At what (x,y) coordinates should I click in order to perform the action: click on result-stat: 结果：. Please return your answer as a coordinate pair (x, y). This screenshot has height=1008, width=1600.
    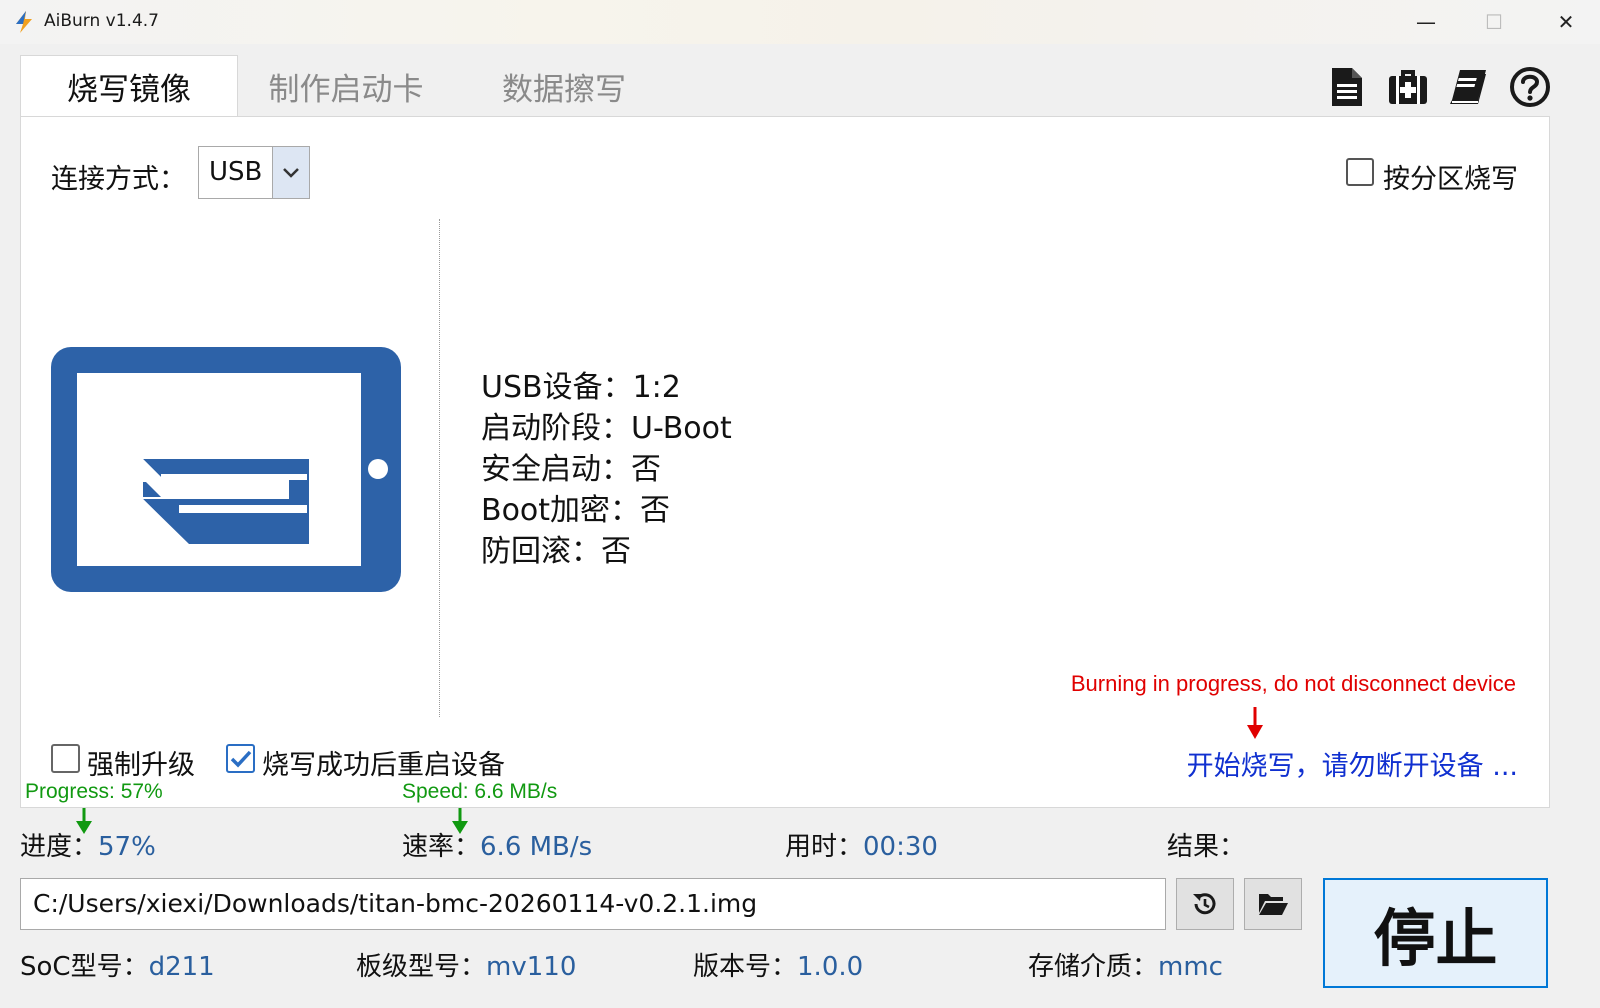
    Looking at the image, I should click on (1206, 844).